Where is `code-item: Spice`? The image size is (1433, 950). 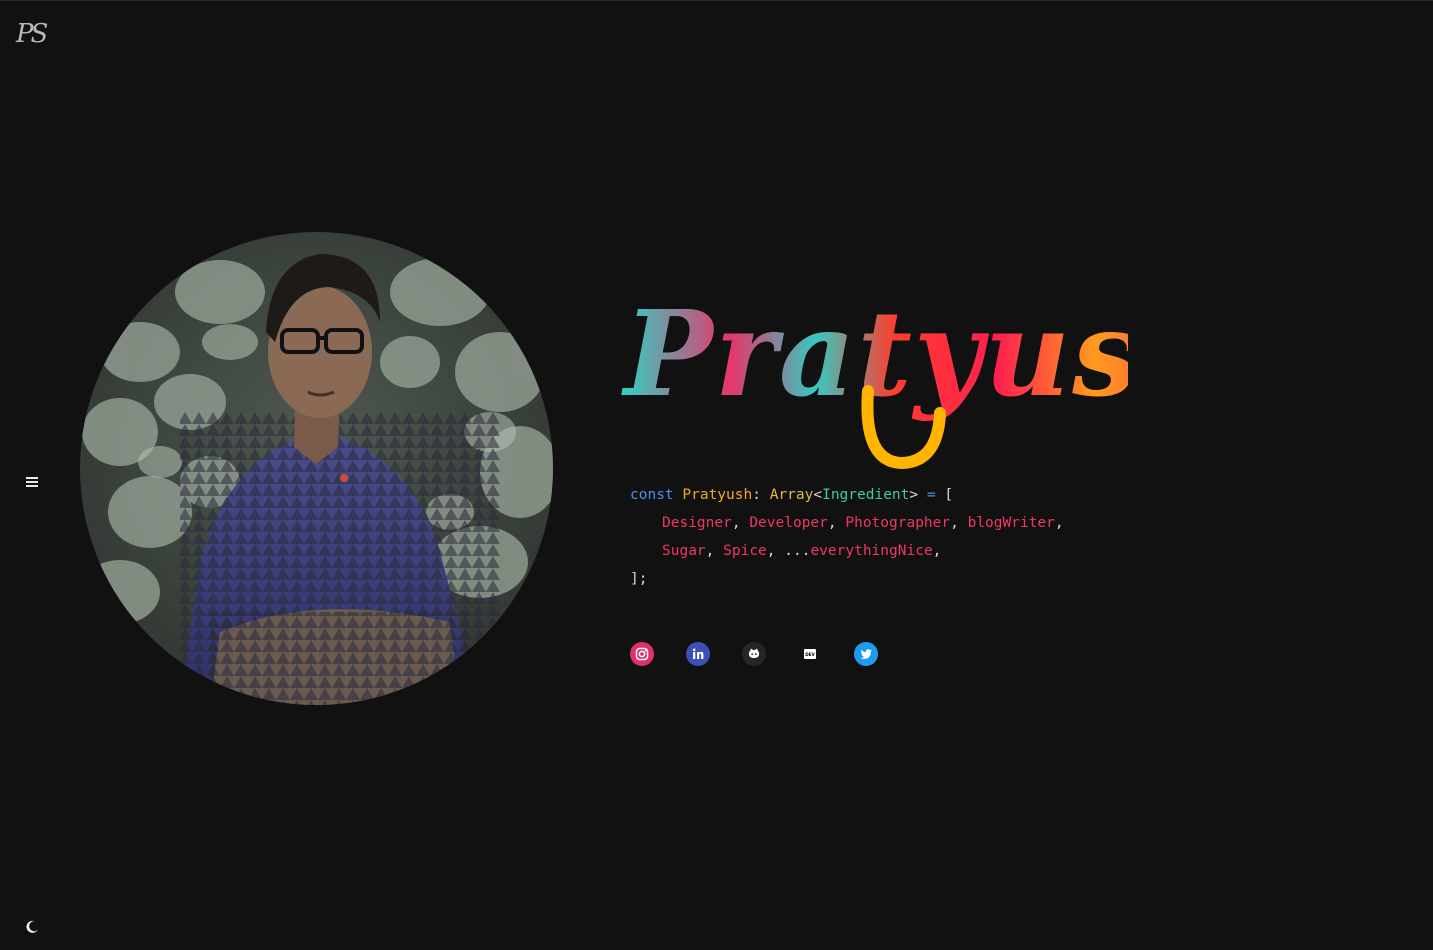
code-item: Spice is located at coordinates (745, 551).